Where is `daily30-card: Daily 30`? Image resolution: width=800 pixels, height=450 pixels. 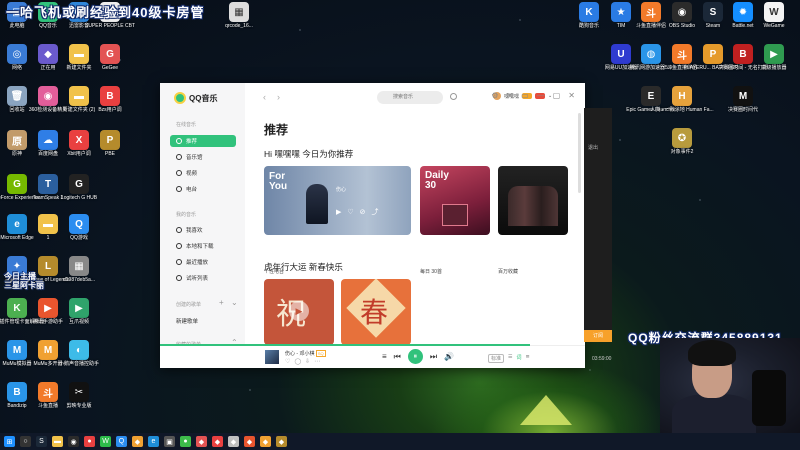 daily30-card: Daily 30 is located at coordinates (455, 200).